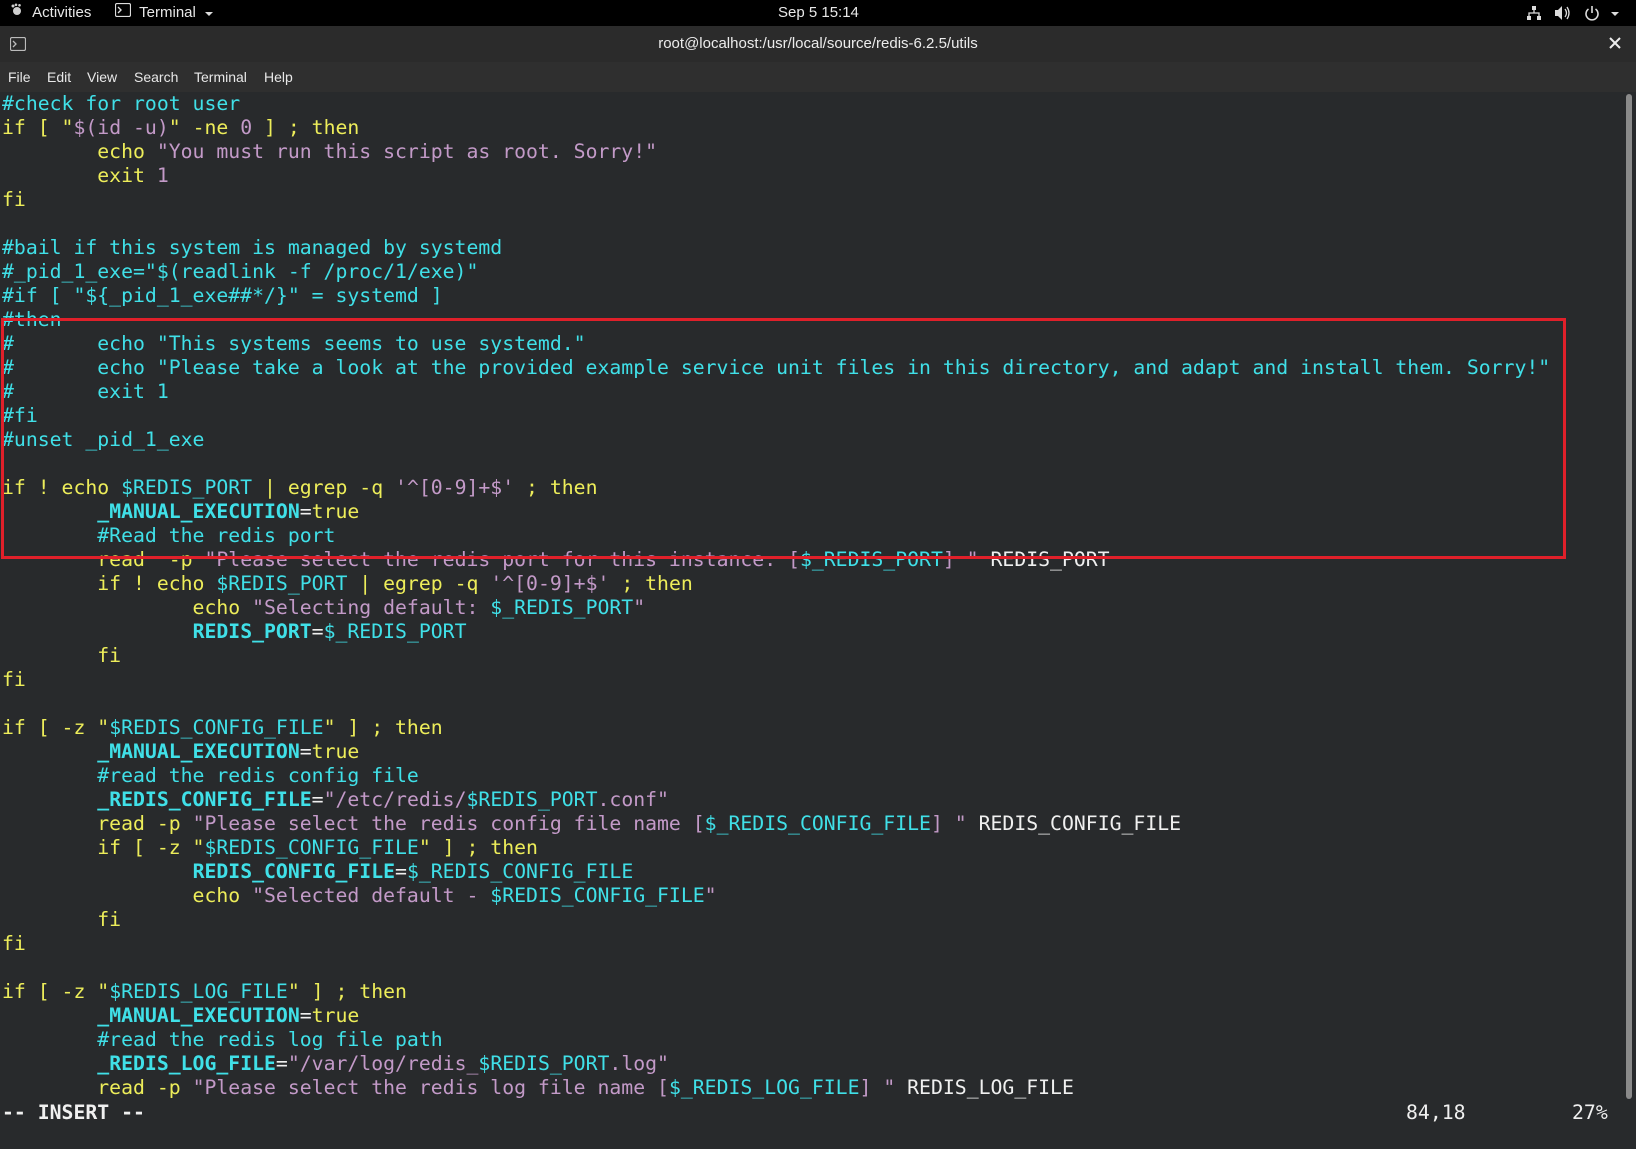 The width and height of the screenshot is (1636, 1149). Describe the element at coordinates (123, 13) in the screenshot. I see `terminal-app-icon` at that location.